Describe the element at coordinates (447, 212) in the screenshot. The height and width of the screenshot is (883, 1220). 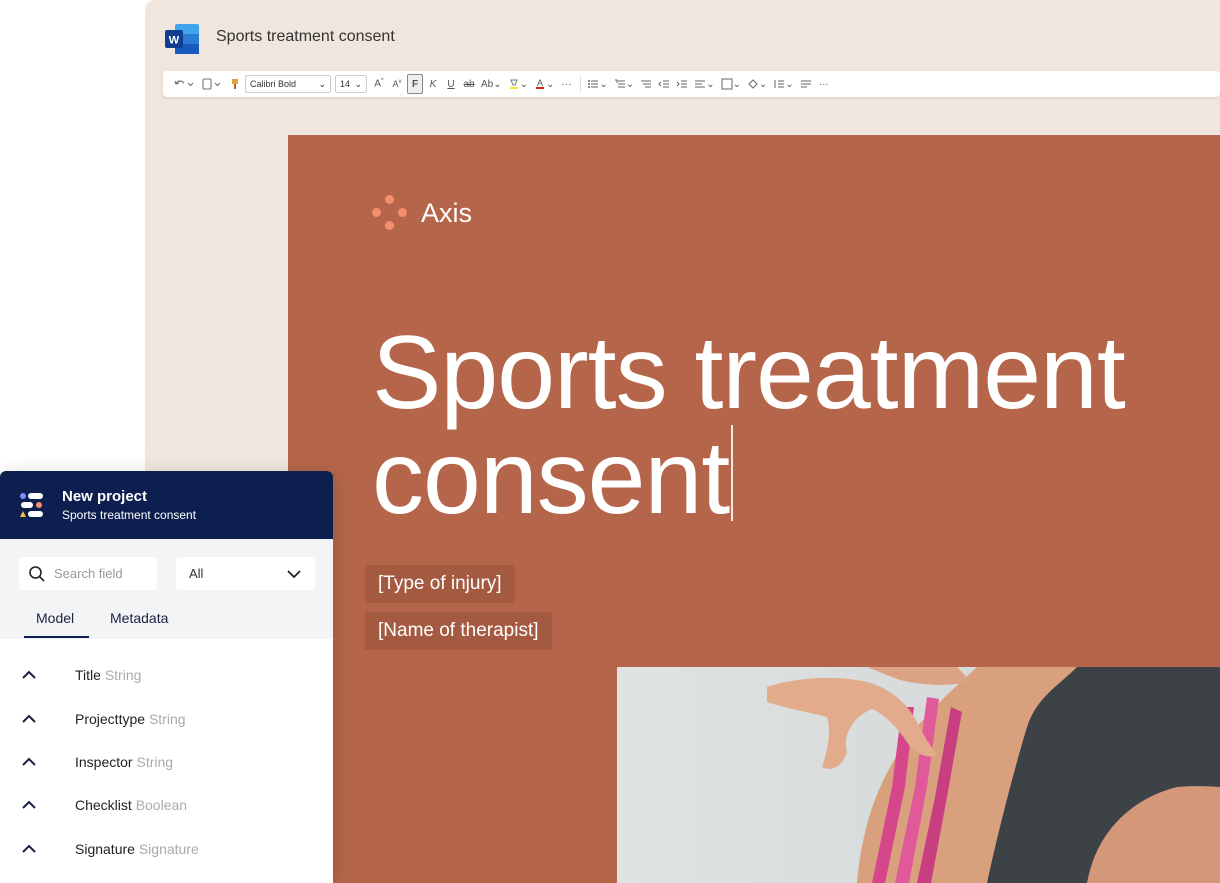
I see `brand-name: Axis` at that location.